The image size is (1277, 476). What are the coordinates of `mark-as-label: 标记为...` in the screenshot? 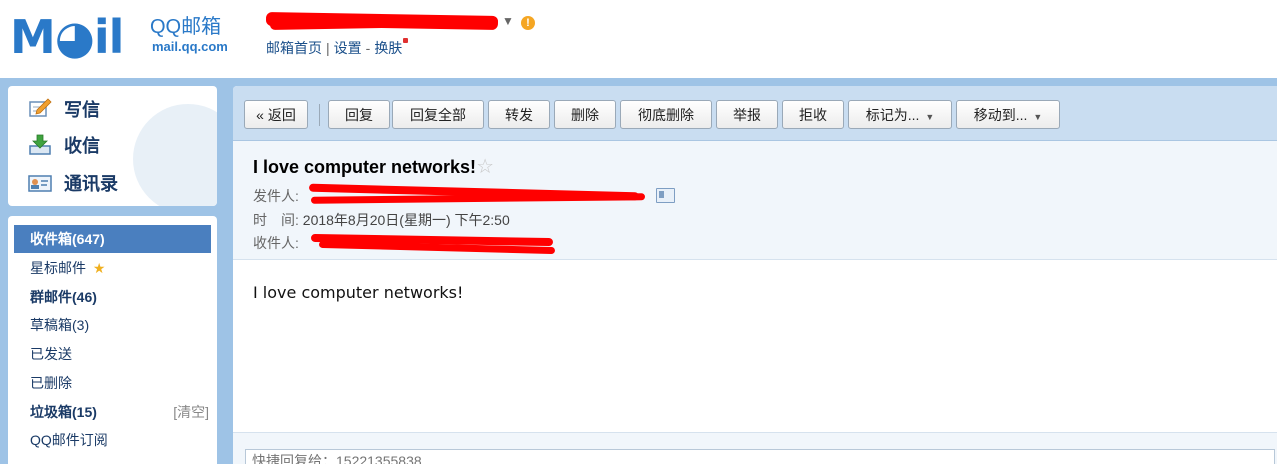 It's located at (892, 115).